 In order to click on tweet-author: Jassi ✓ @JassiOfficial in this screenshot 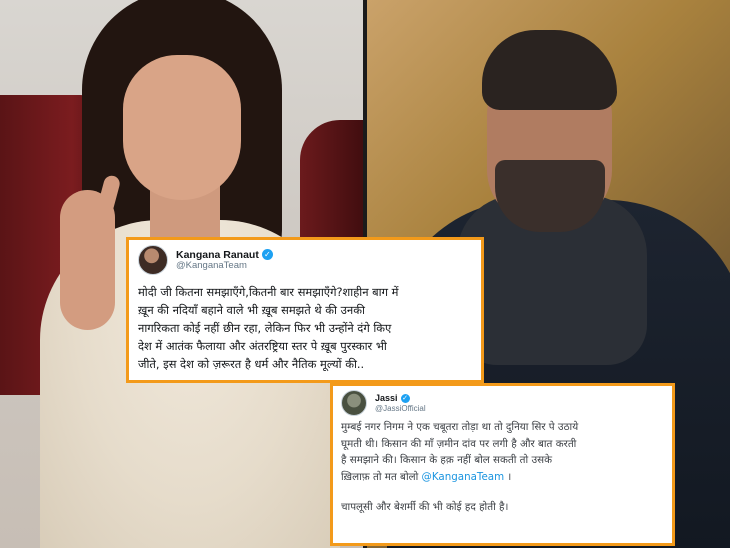, I will do `click(400, 403)`.